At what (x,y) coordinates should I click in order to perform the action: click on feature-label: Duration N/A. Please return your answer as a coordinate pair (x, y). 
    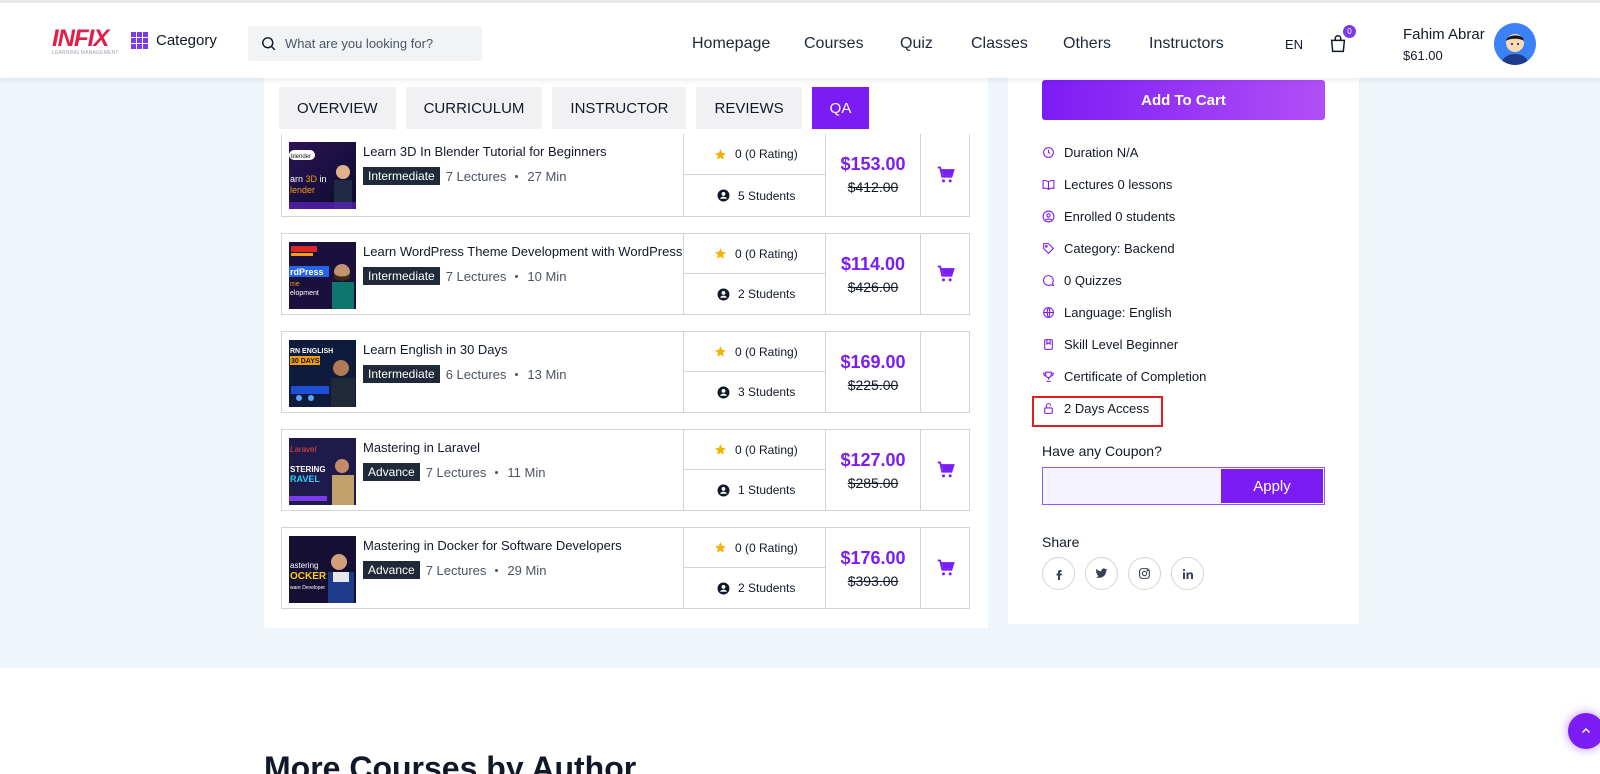
    Looking at the image, I should click on (1101, 152).